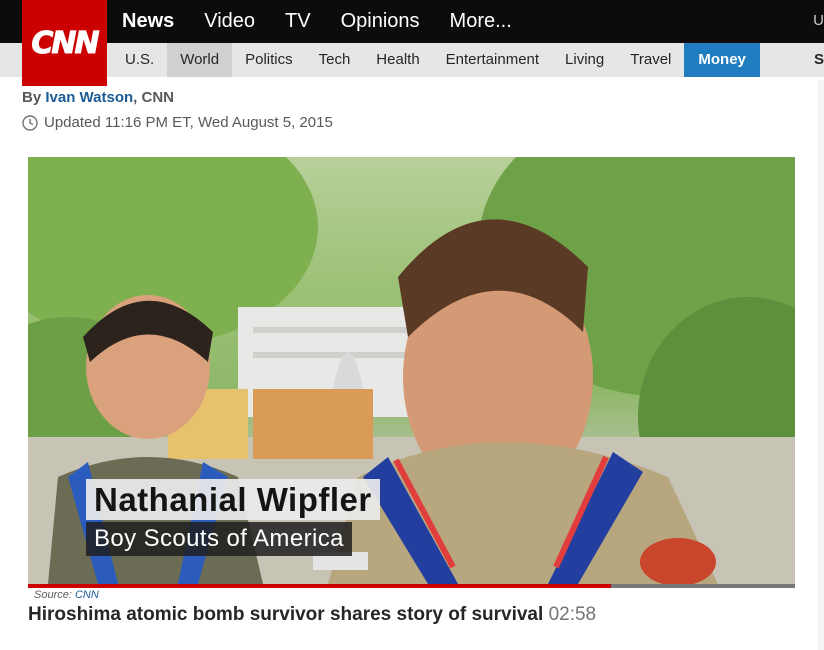  What do you see at coordinates (148, 21) in the screenshot?
I see `nav-news: News` at bounding box center [148, 21].